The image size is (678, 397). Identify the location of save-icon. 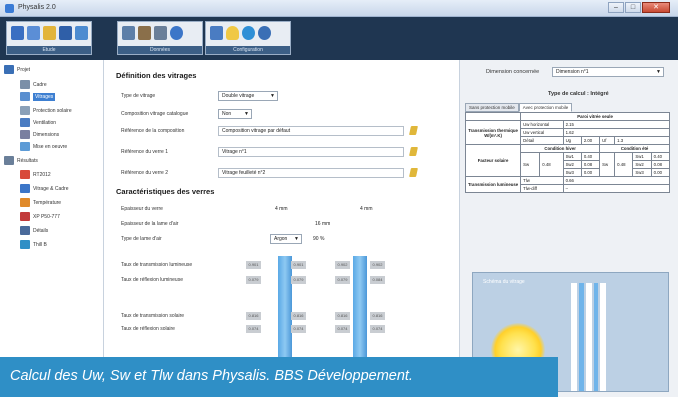
(65, 33).